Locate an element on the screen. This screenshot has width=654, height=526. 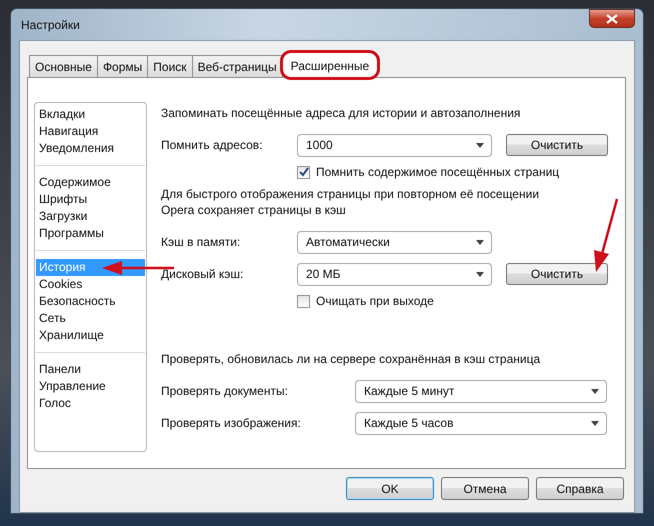
category-item: Cookies is located at coordinates (90, 284).